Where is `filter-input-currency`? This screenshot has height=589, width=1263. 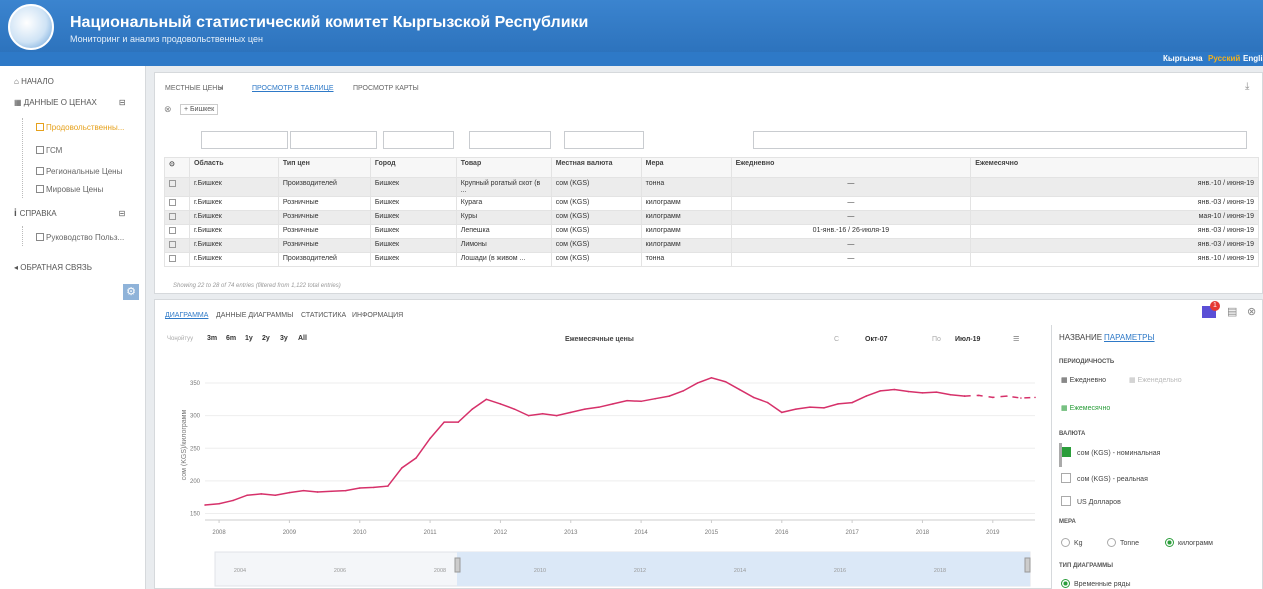
filter-input-currency is located at coordinates (604, 140).